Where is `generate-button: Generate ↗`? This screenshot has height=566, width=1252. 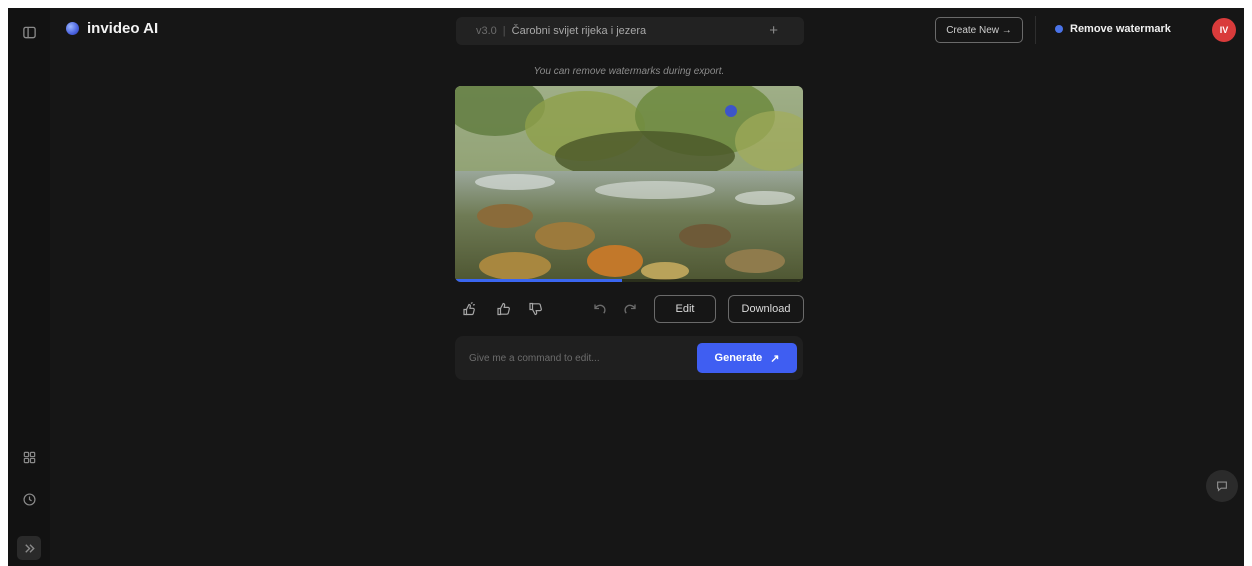
generate-button: Generate ↗ is located at coordinates (747, 358).